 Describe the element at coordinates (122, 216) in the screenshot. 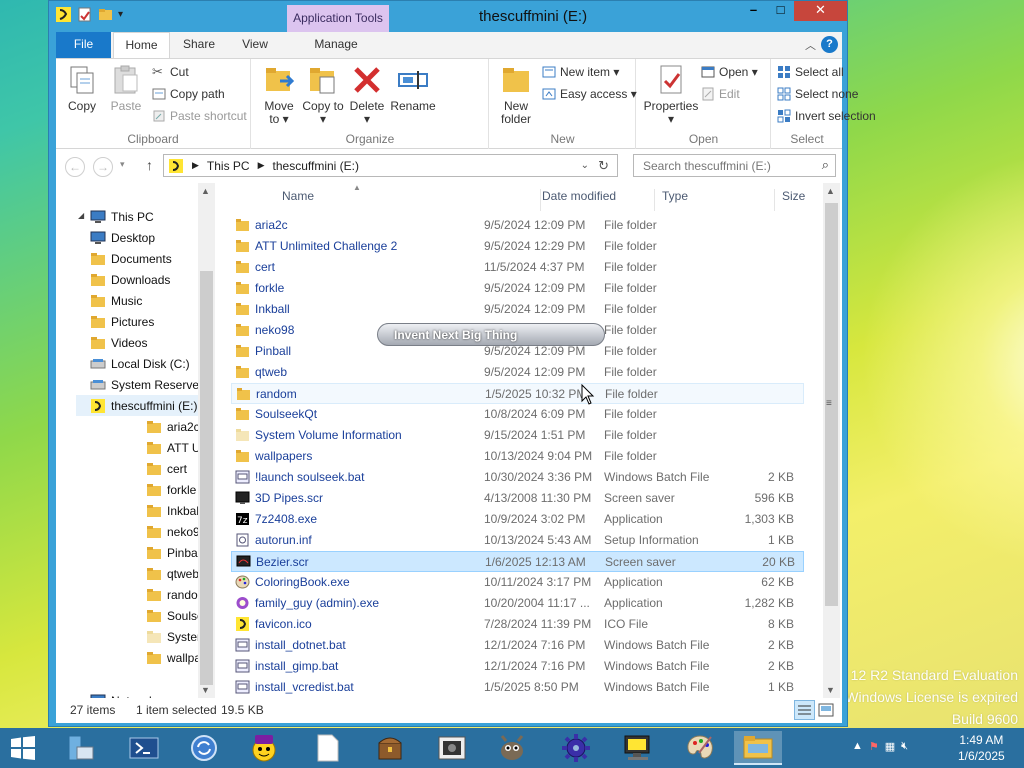

I see `nav-item: This PC` at that location.